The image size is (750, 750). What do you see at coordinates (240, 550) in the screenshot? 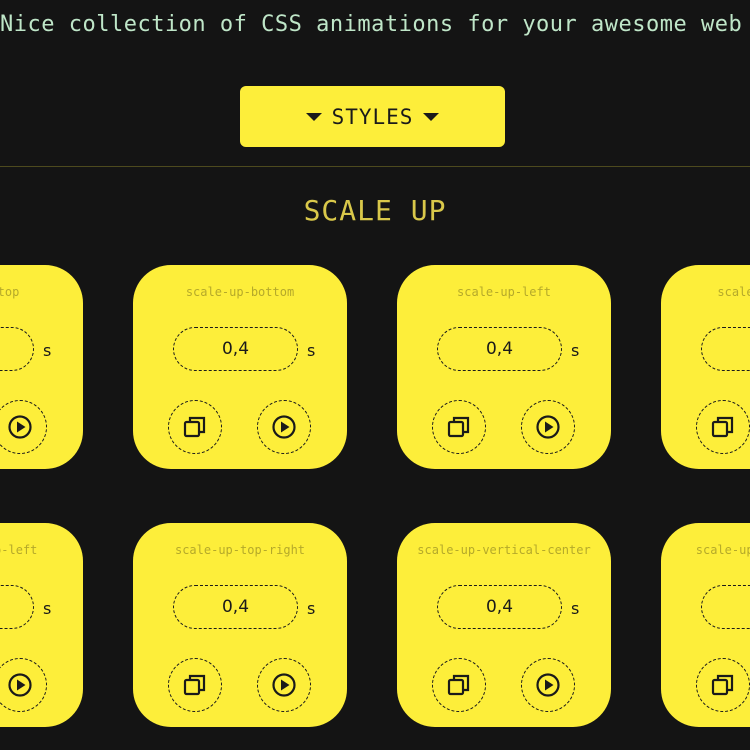
I see `animation-name: scale-up-top-right` at bounding box center [240, 550].